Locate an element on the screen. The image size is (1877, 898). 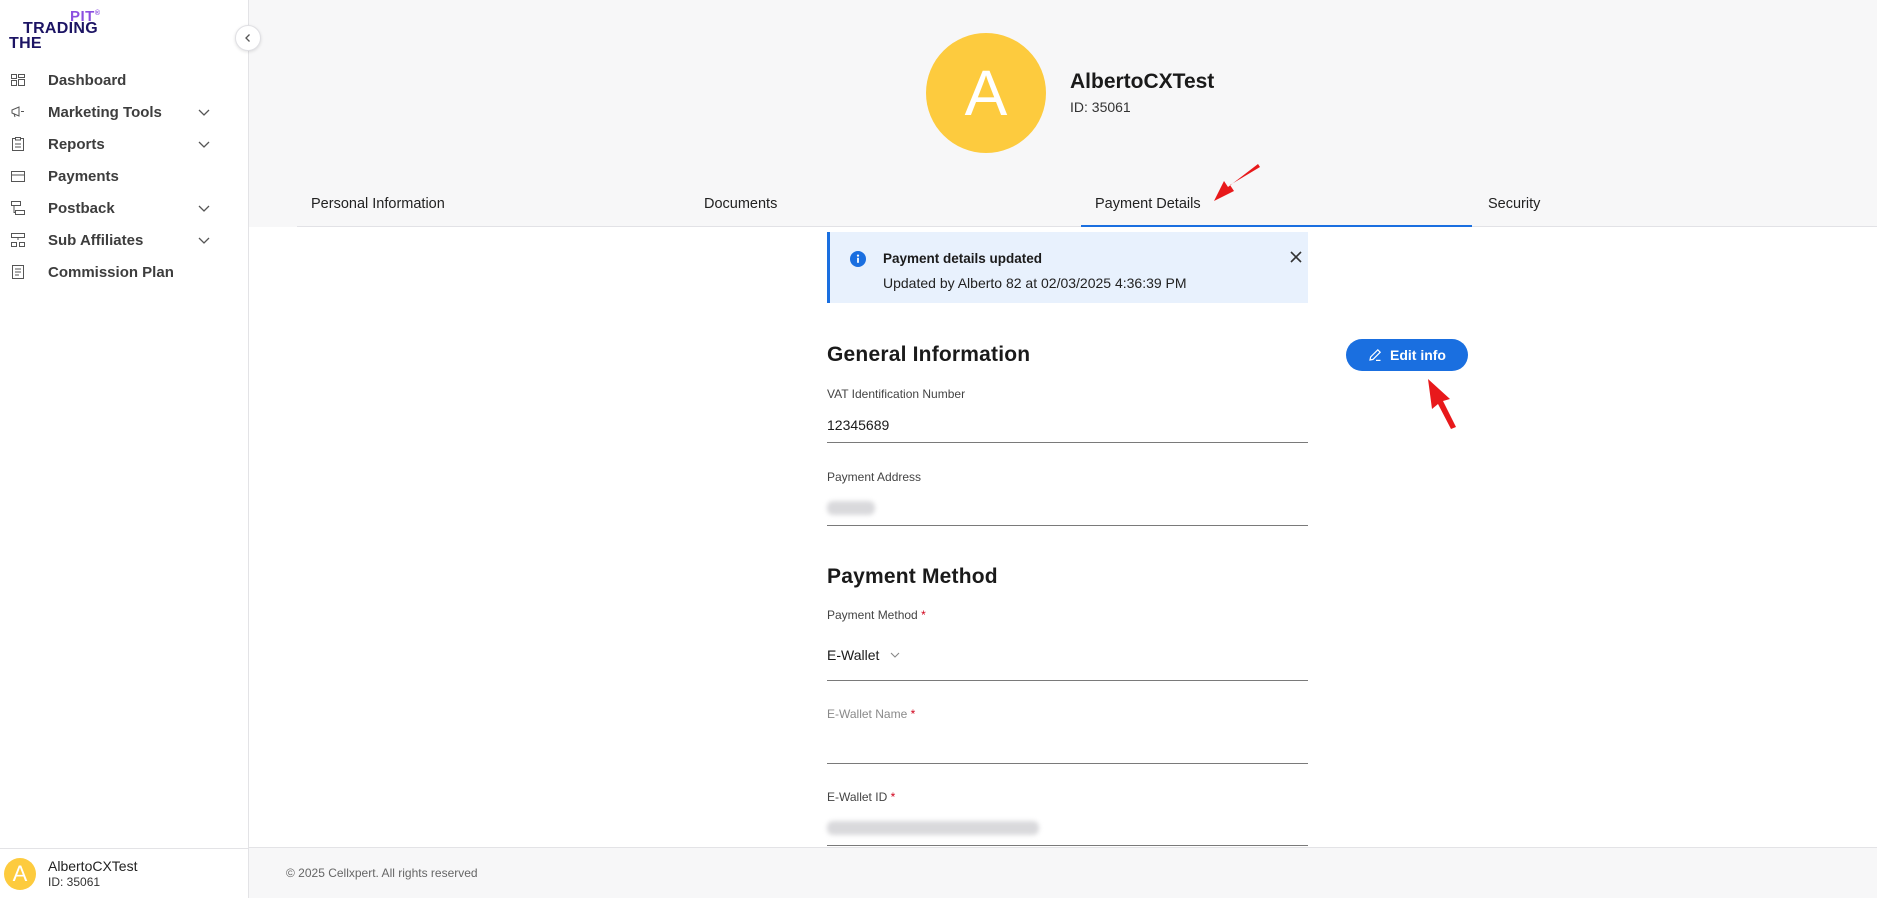
info-icon is located at coordinates (858, 259).